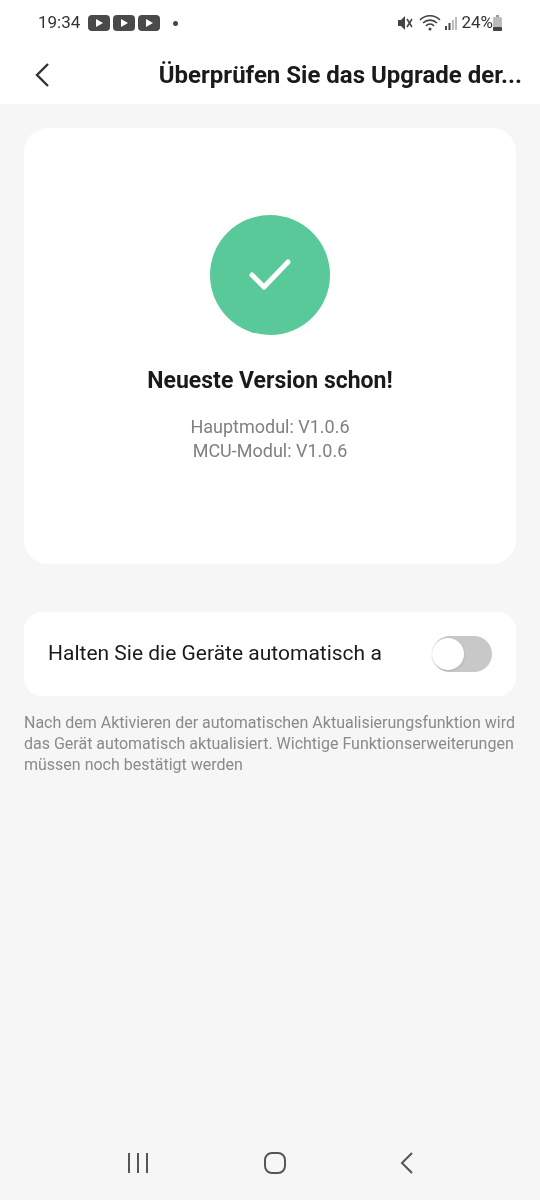 Image resolution: width=540 pixels, height=1200 pixels. Describe the element at coordinates (451, 23) in the screenshot. I see `signal-icon` at that location.